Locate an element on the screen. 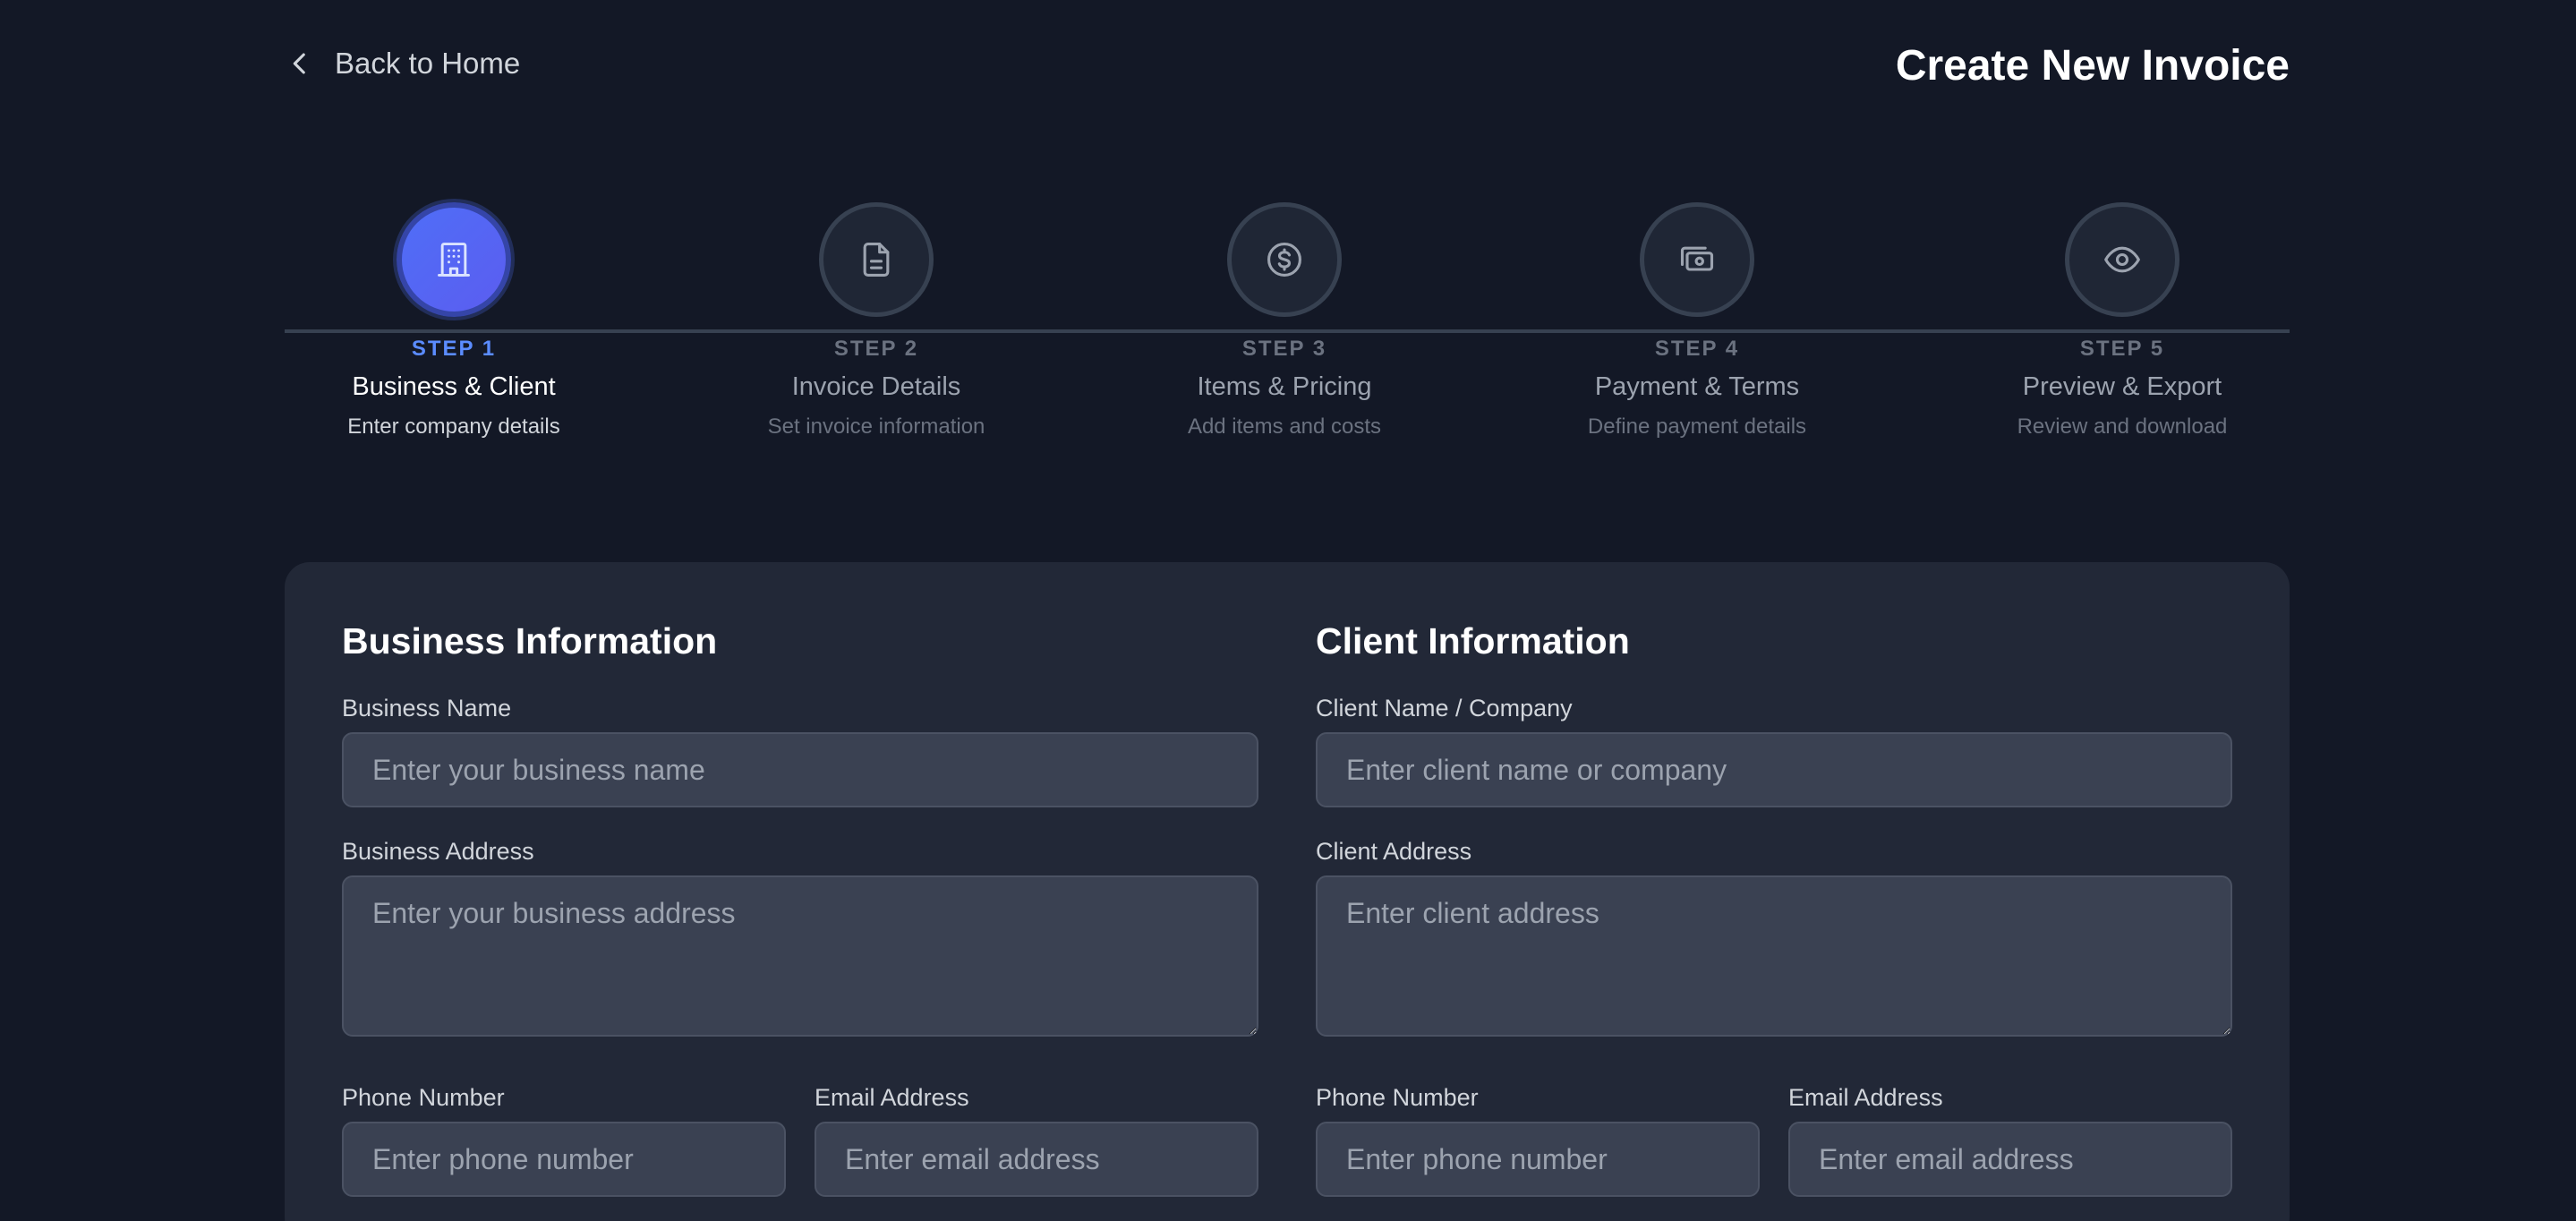 The width and height of the screenshot is (2576, 1221). client-address-group: Client Address is located at coordinates (1774, 939).